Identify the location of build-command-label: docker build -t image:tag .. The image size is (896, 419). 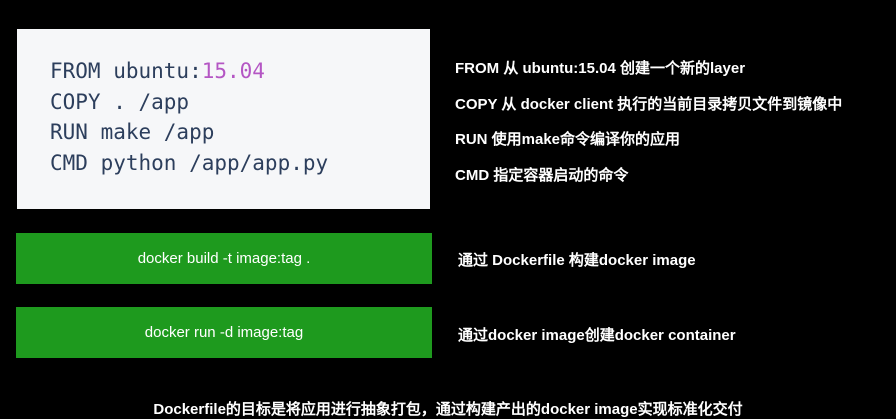
(224, 258).